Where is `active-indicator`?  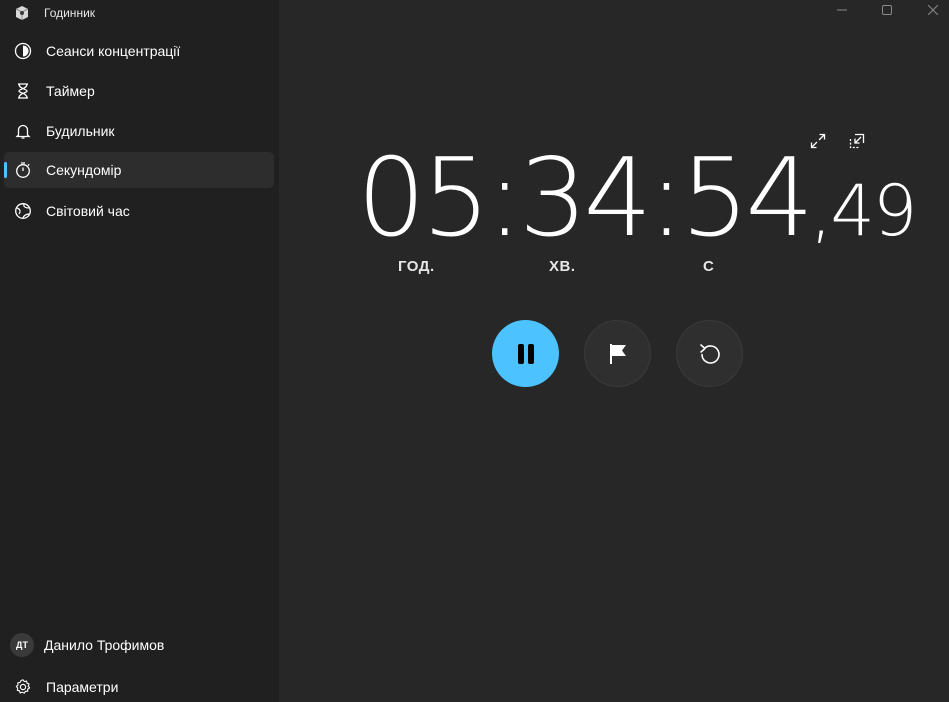
active-indicator is located at coordinates (5, 170).